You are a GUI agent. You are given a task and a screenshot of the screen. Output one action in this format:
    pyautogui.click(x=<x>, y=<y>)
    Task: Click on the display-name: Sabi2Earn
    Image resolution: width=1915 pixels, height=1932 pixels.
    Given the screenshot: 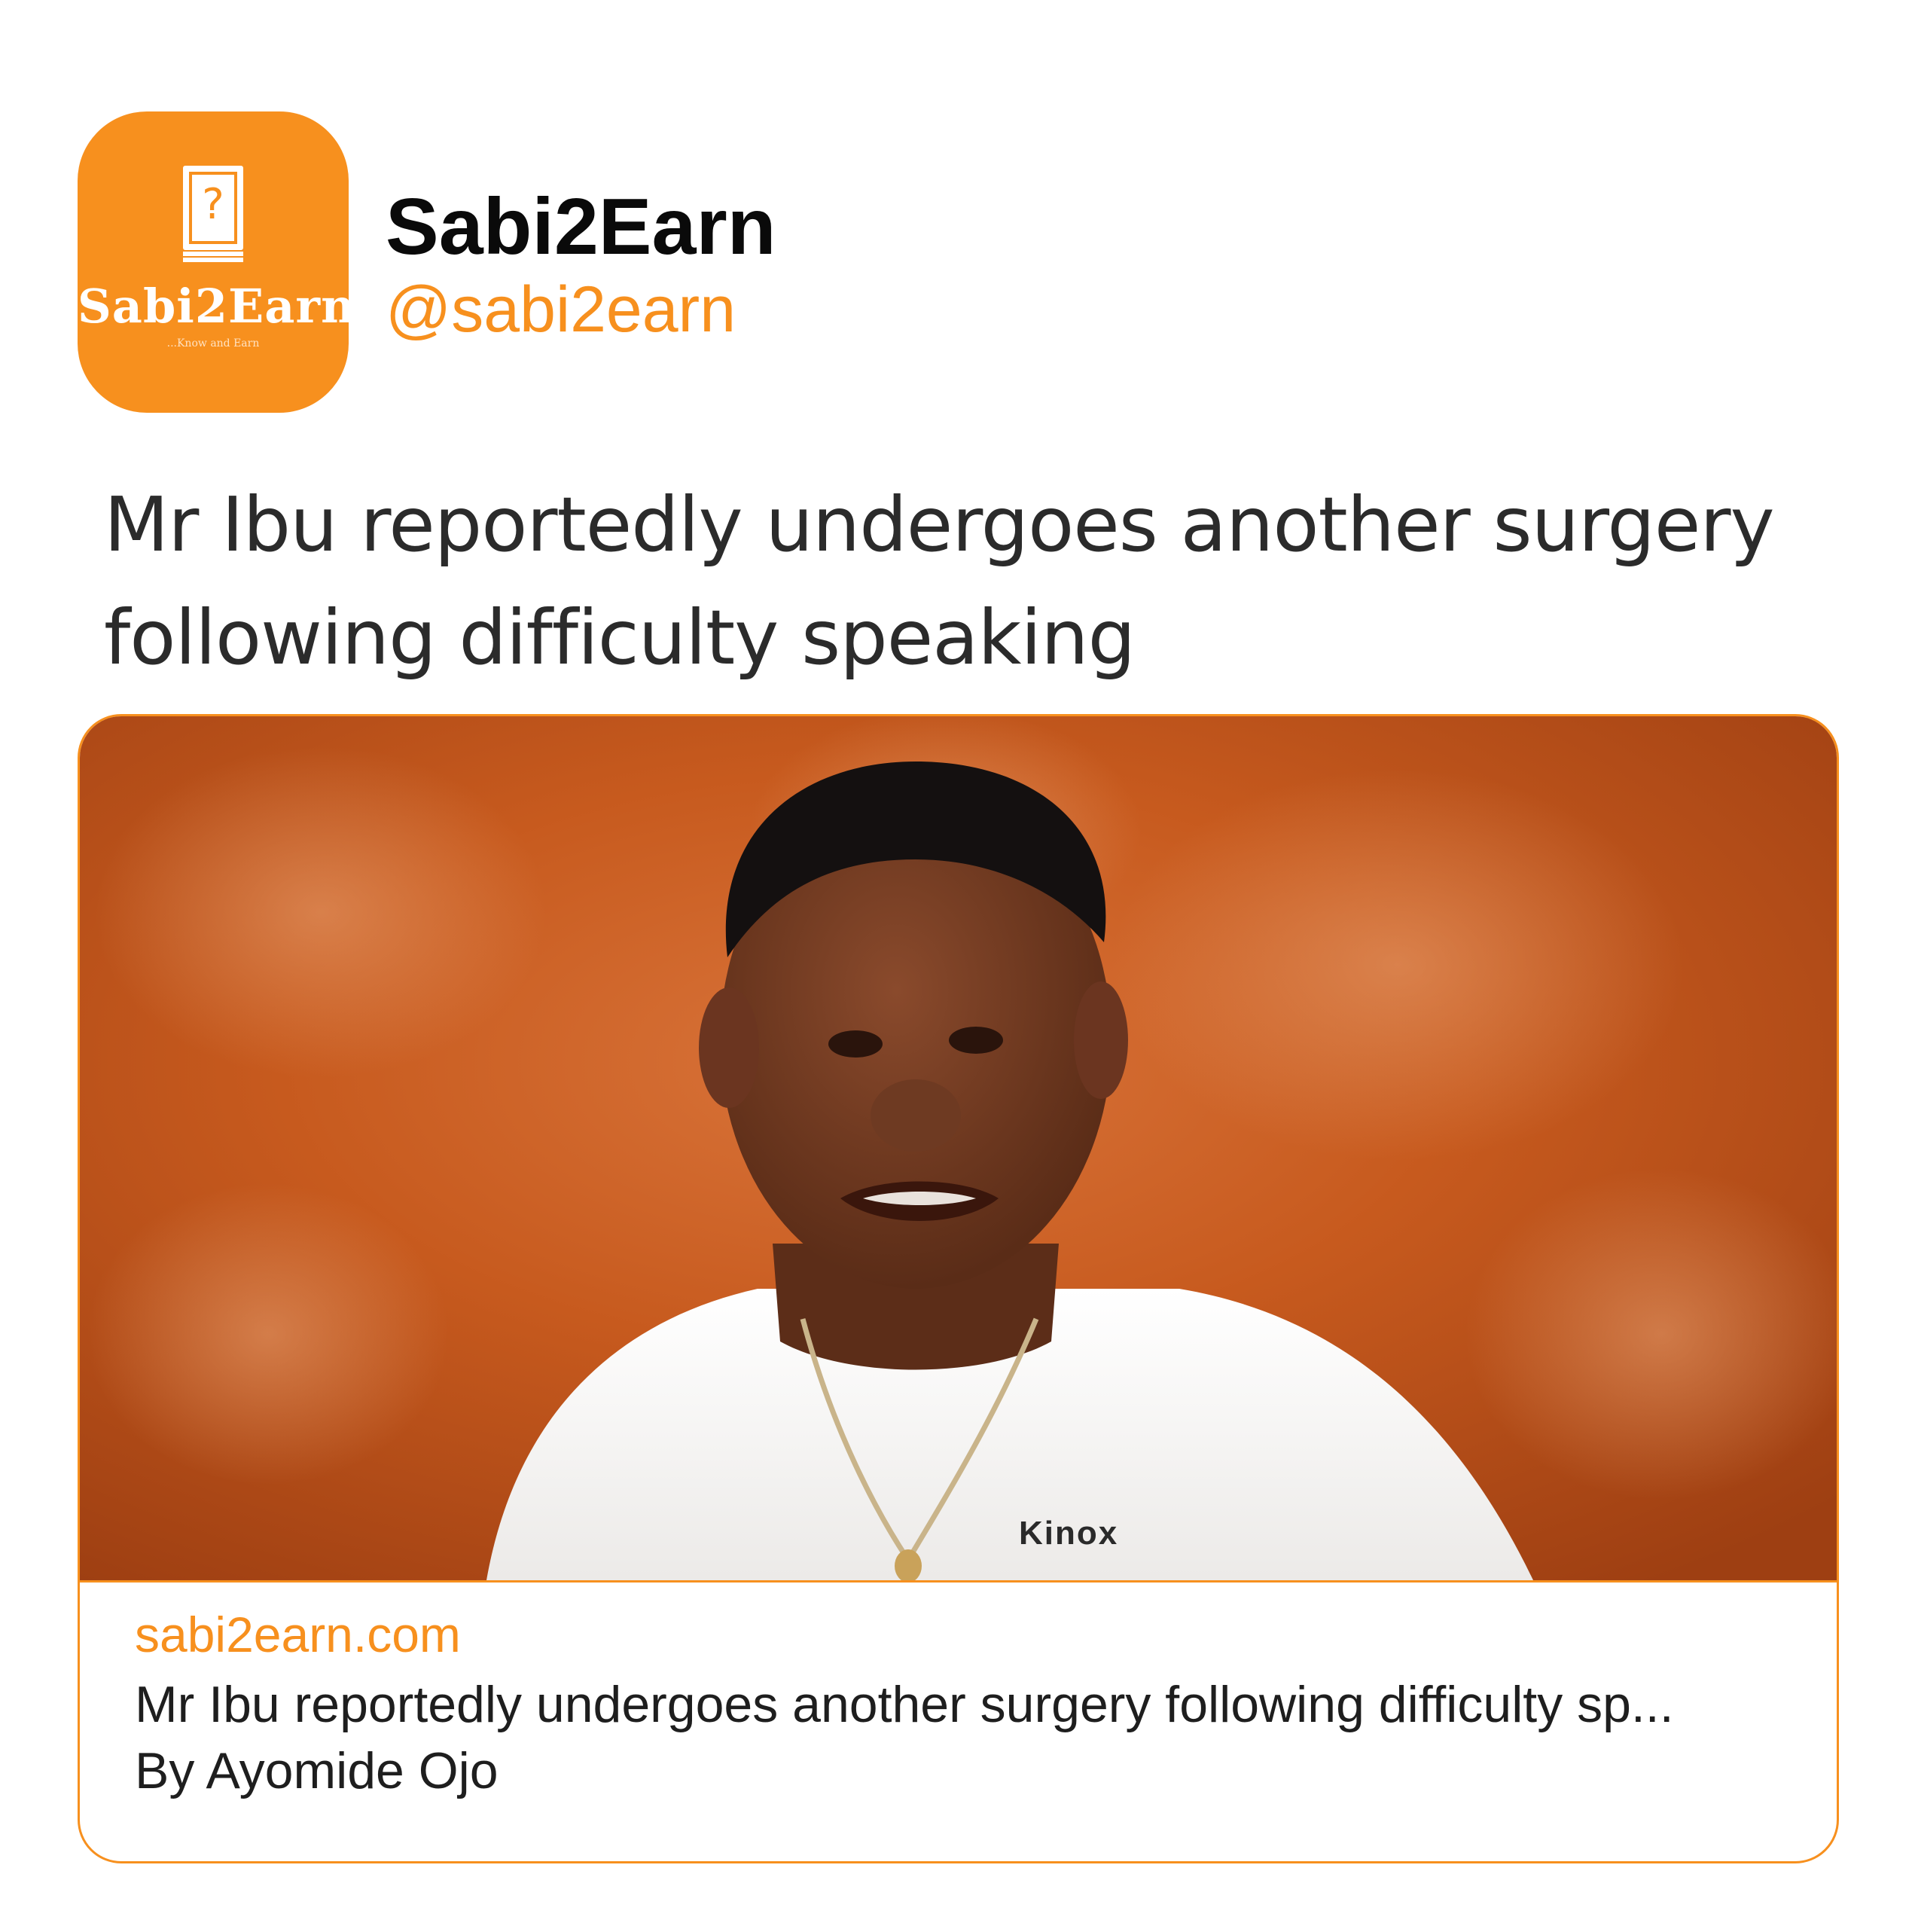 What is the action you would take?
    pyautogui.click(x=581, y=227)
    